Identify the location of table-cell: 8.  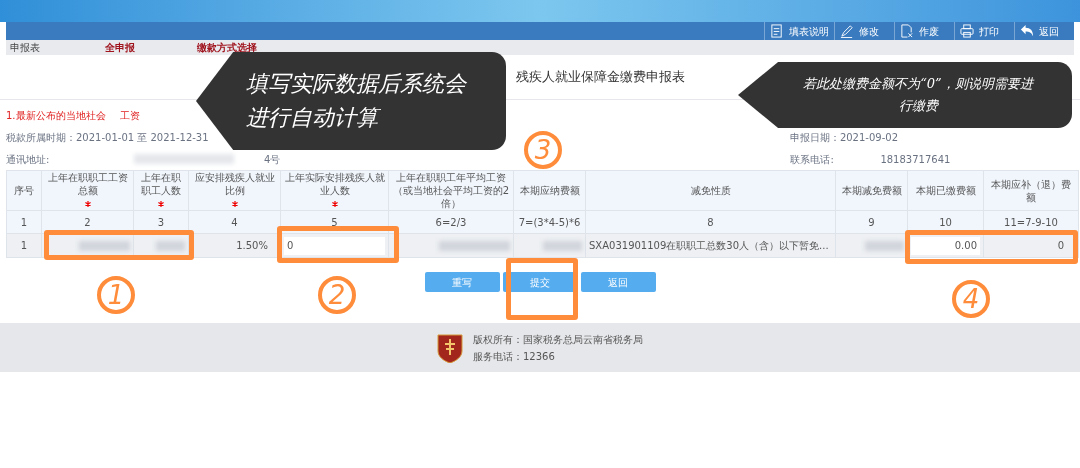
(710, 222).